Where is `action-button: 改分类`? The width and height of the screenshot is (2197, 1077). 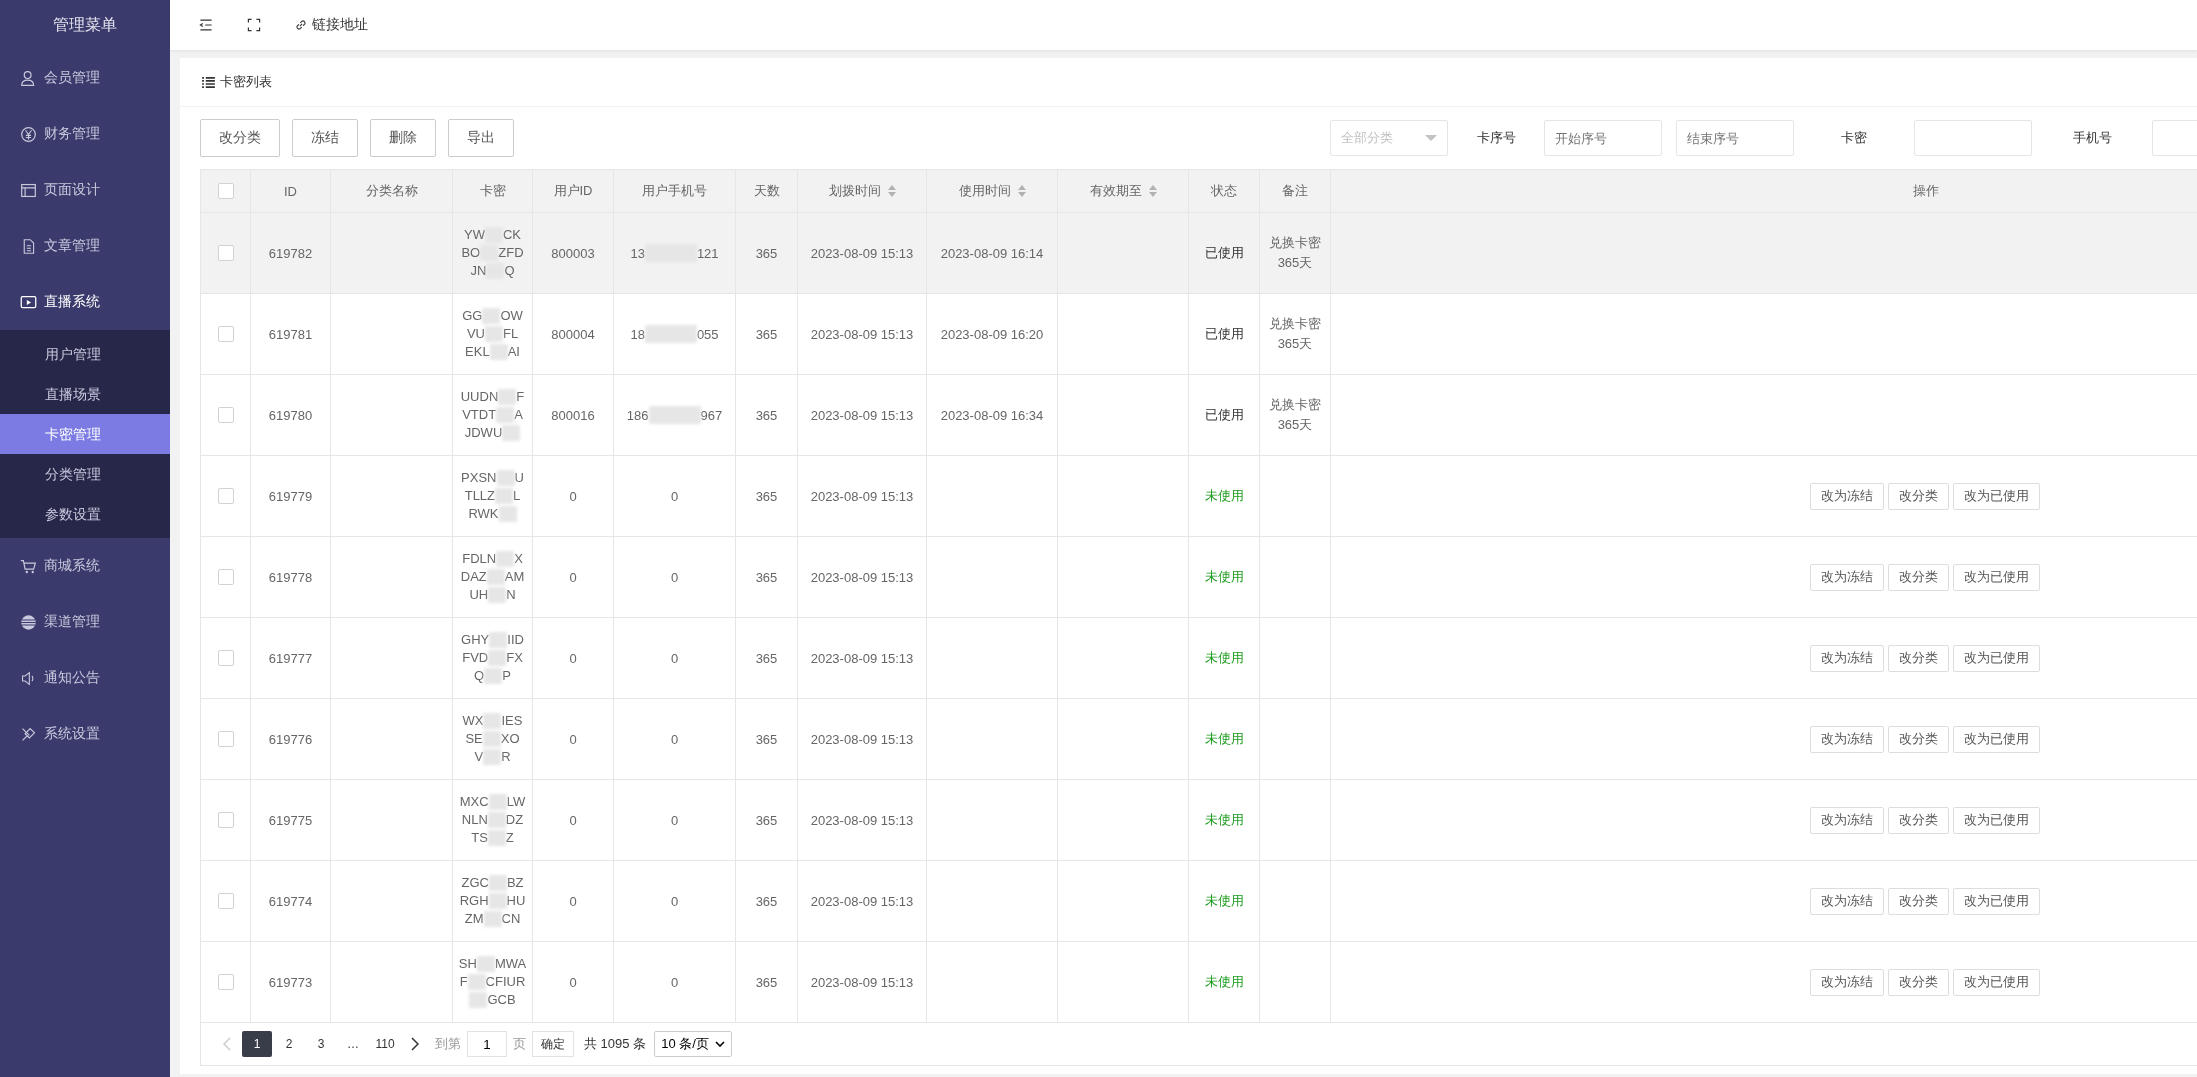 action-button: 改分类 is located at coordinates (240, 138).